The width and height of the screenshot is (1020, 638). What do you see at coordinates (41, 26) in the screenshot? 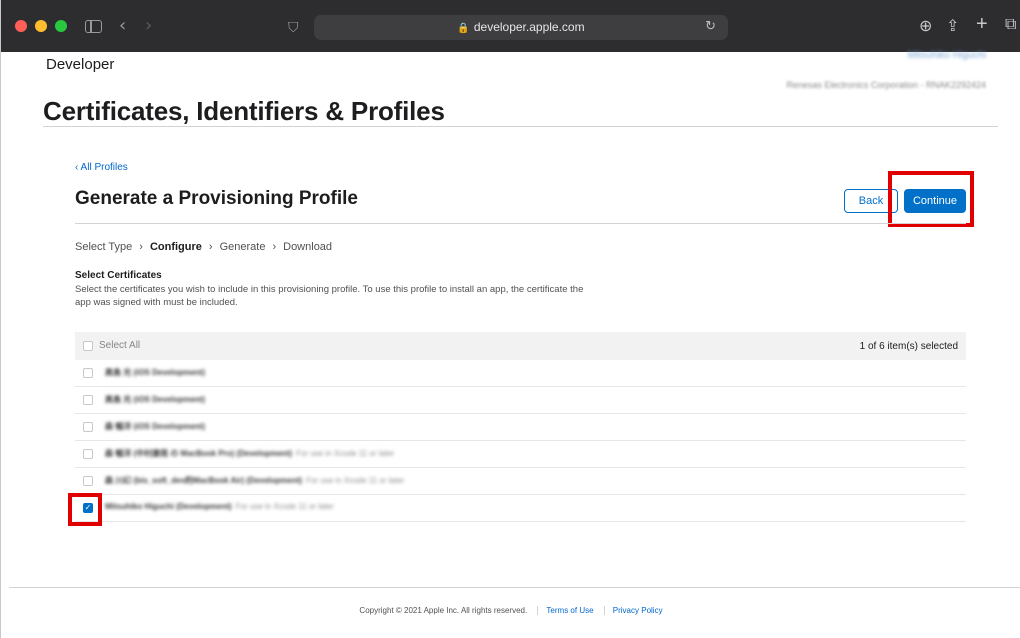
I see `minimize-window-button` at bounding box center [41, 26].